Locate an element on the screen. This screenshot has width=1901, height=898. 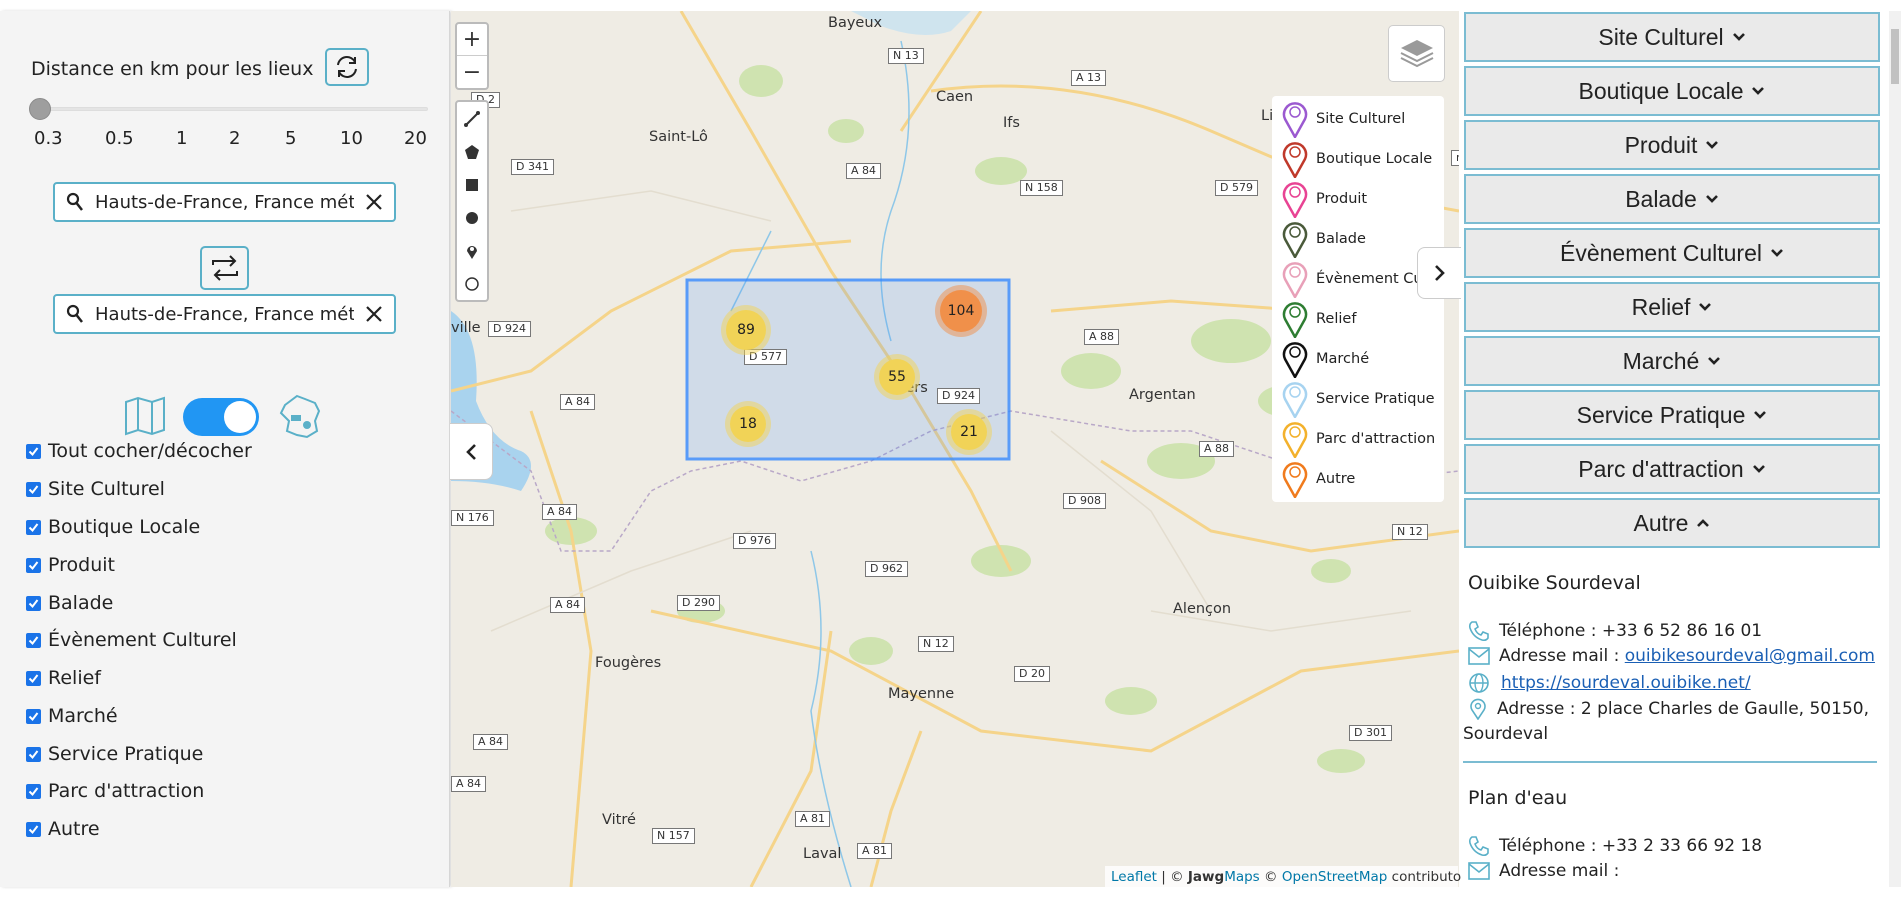
place-label: Vitré is located at coordinates (619, 820).